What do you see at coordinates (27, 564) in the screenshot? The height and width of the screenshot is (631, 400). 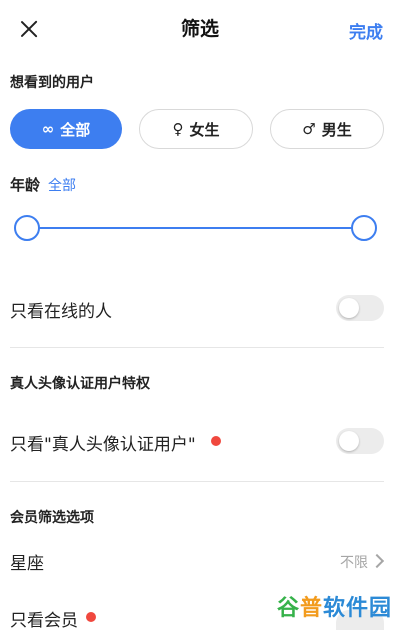 I see `zodiac-label: 星座` at bounding box center [27, 564].